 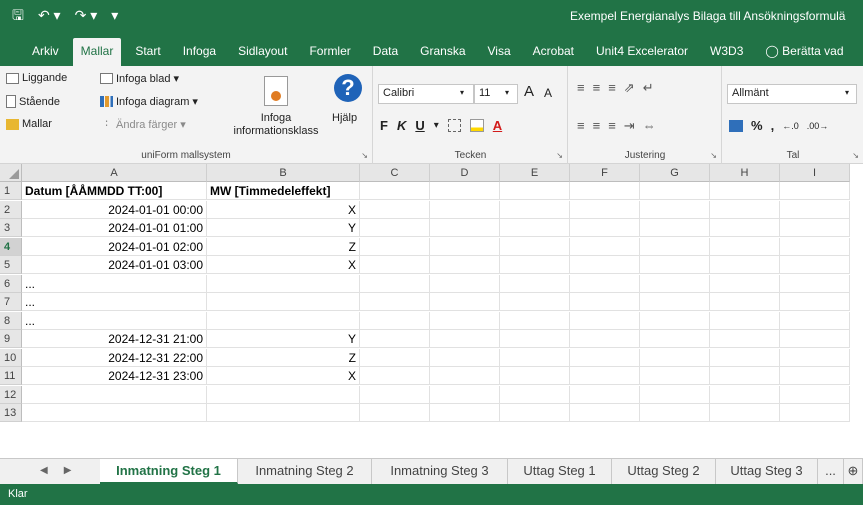 I want to click on redo-icon: ↷ ▾, so click(x=86, y=15).